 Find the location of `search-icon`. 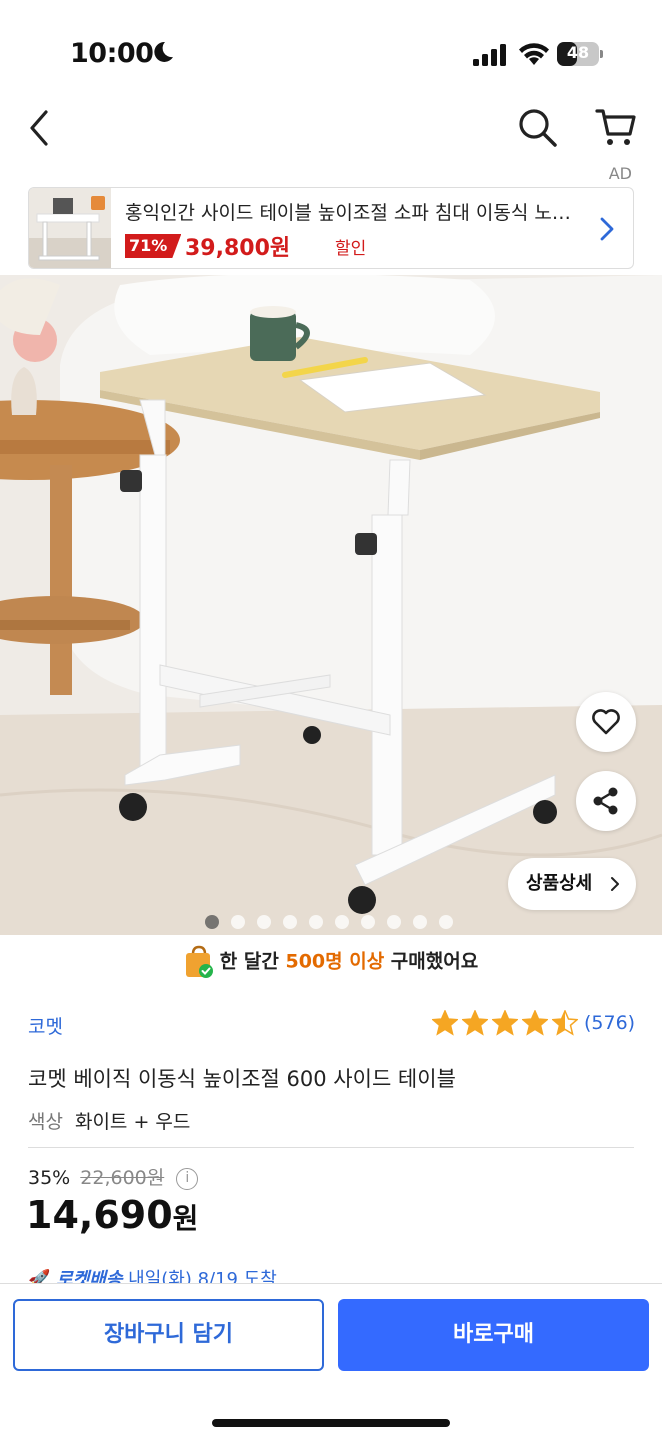

search-icon is located at coordinates (537, 127).